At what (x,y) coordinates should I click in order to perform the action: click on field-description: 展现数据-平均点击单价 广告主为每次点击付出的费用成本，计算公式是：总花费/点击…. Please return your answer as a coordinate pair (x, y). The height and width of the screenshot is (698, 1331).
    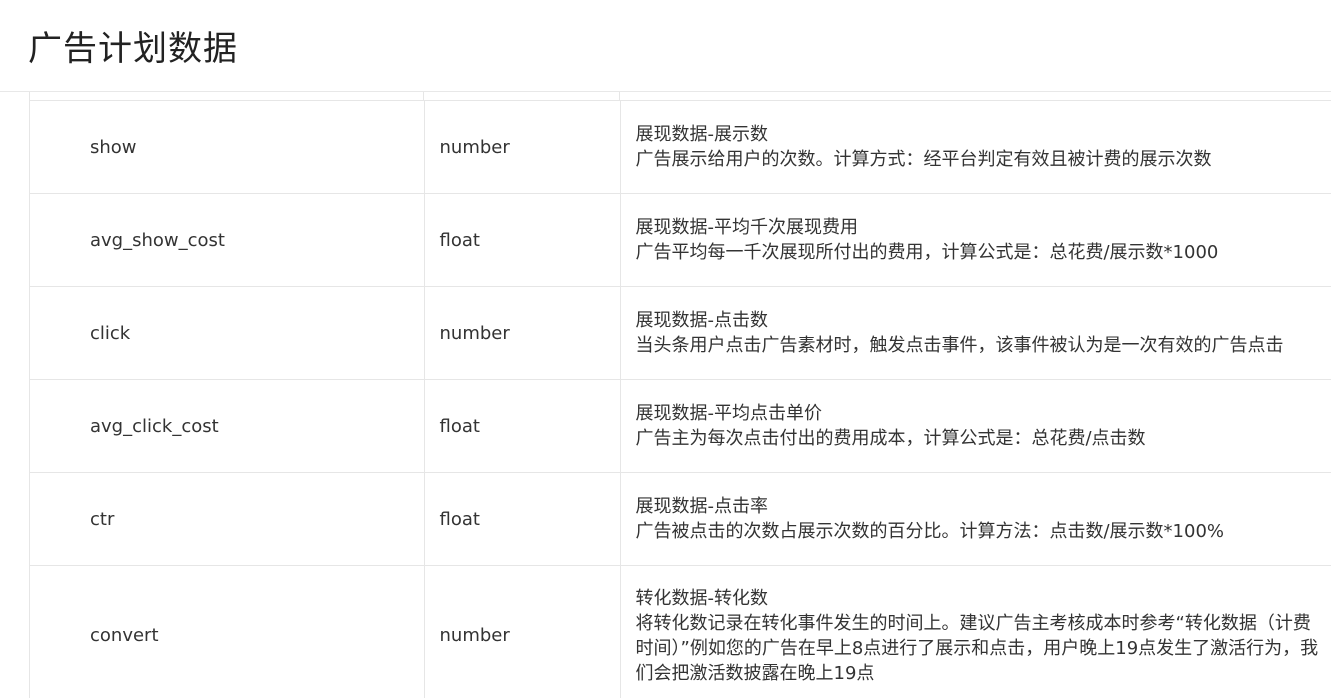
    Looking at the image, I should click on (975, 426).